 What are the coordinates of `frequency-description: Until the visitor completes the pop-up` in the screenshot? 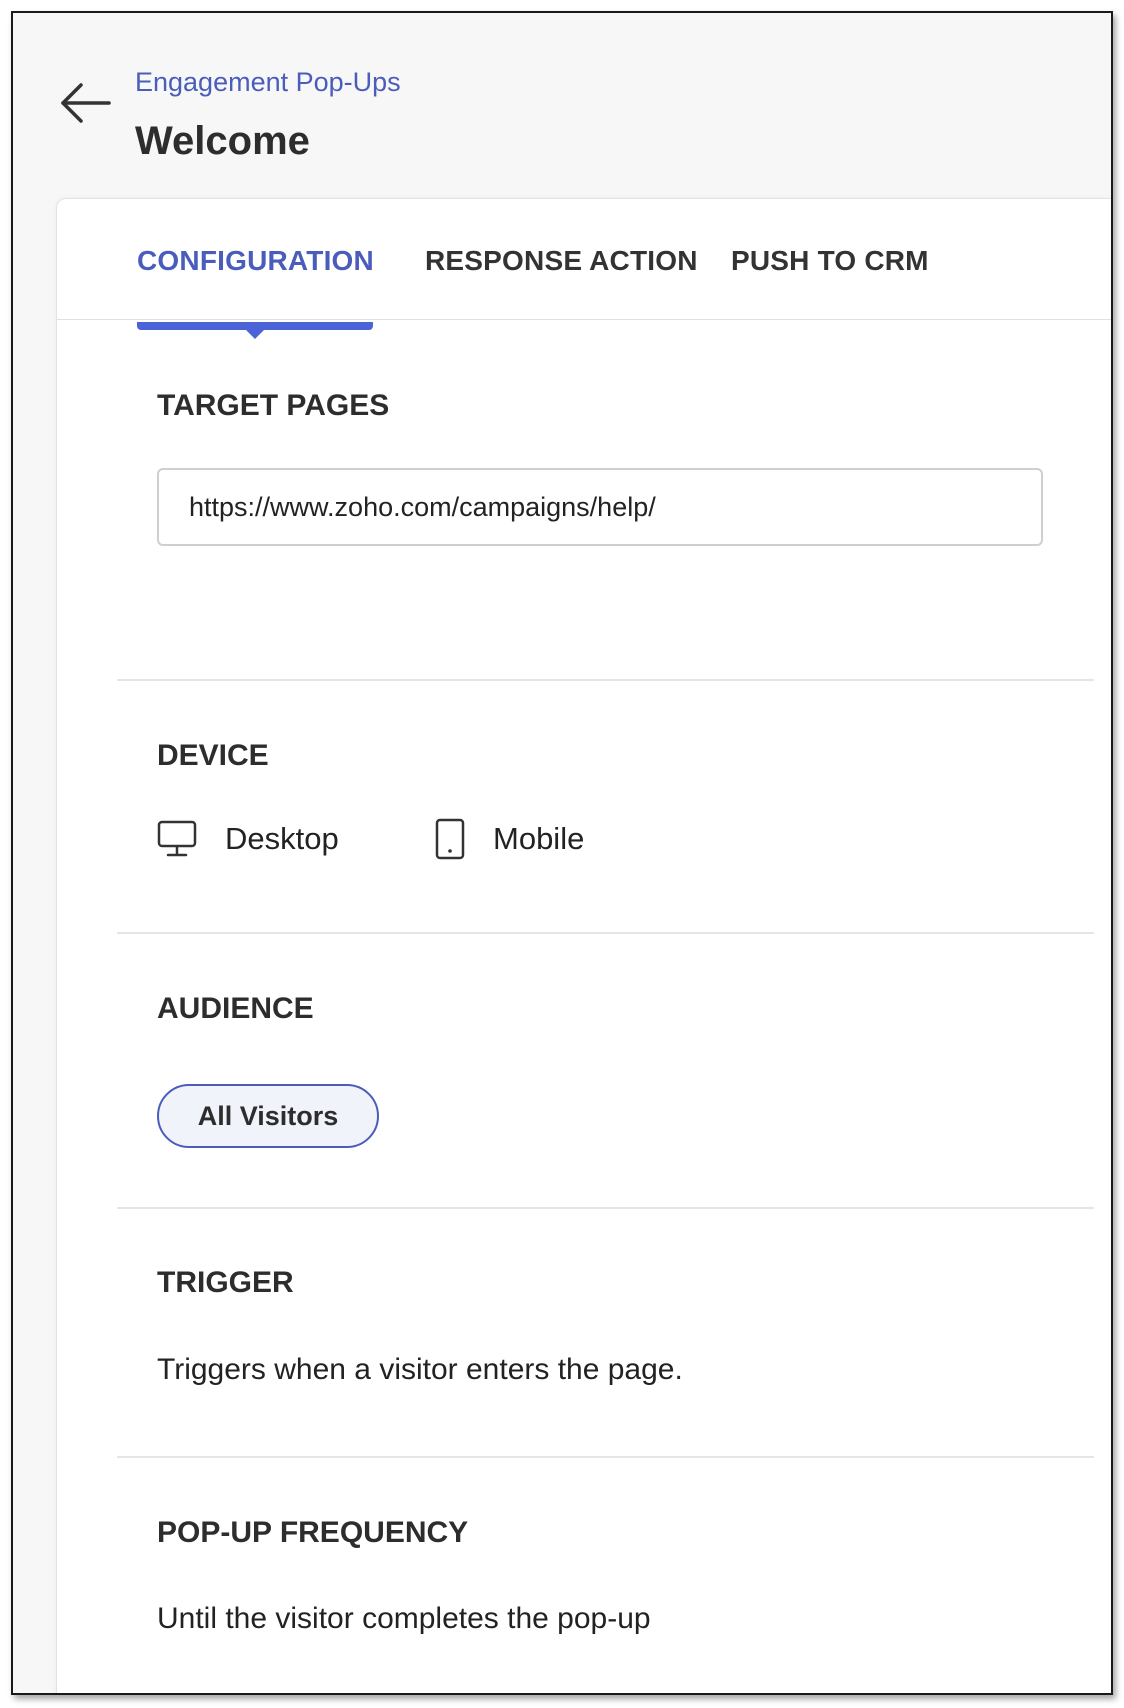 It's located at (404, 1618).